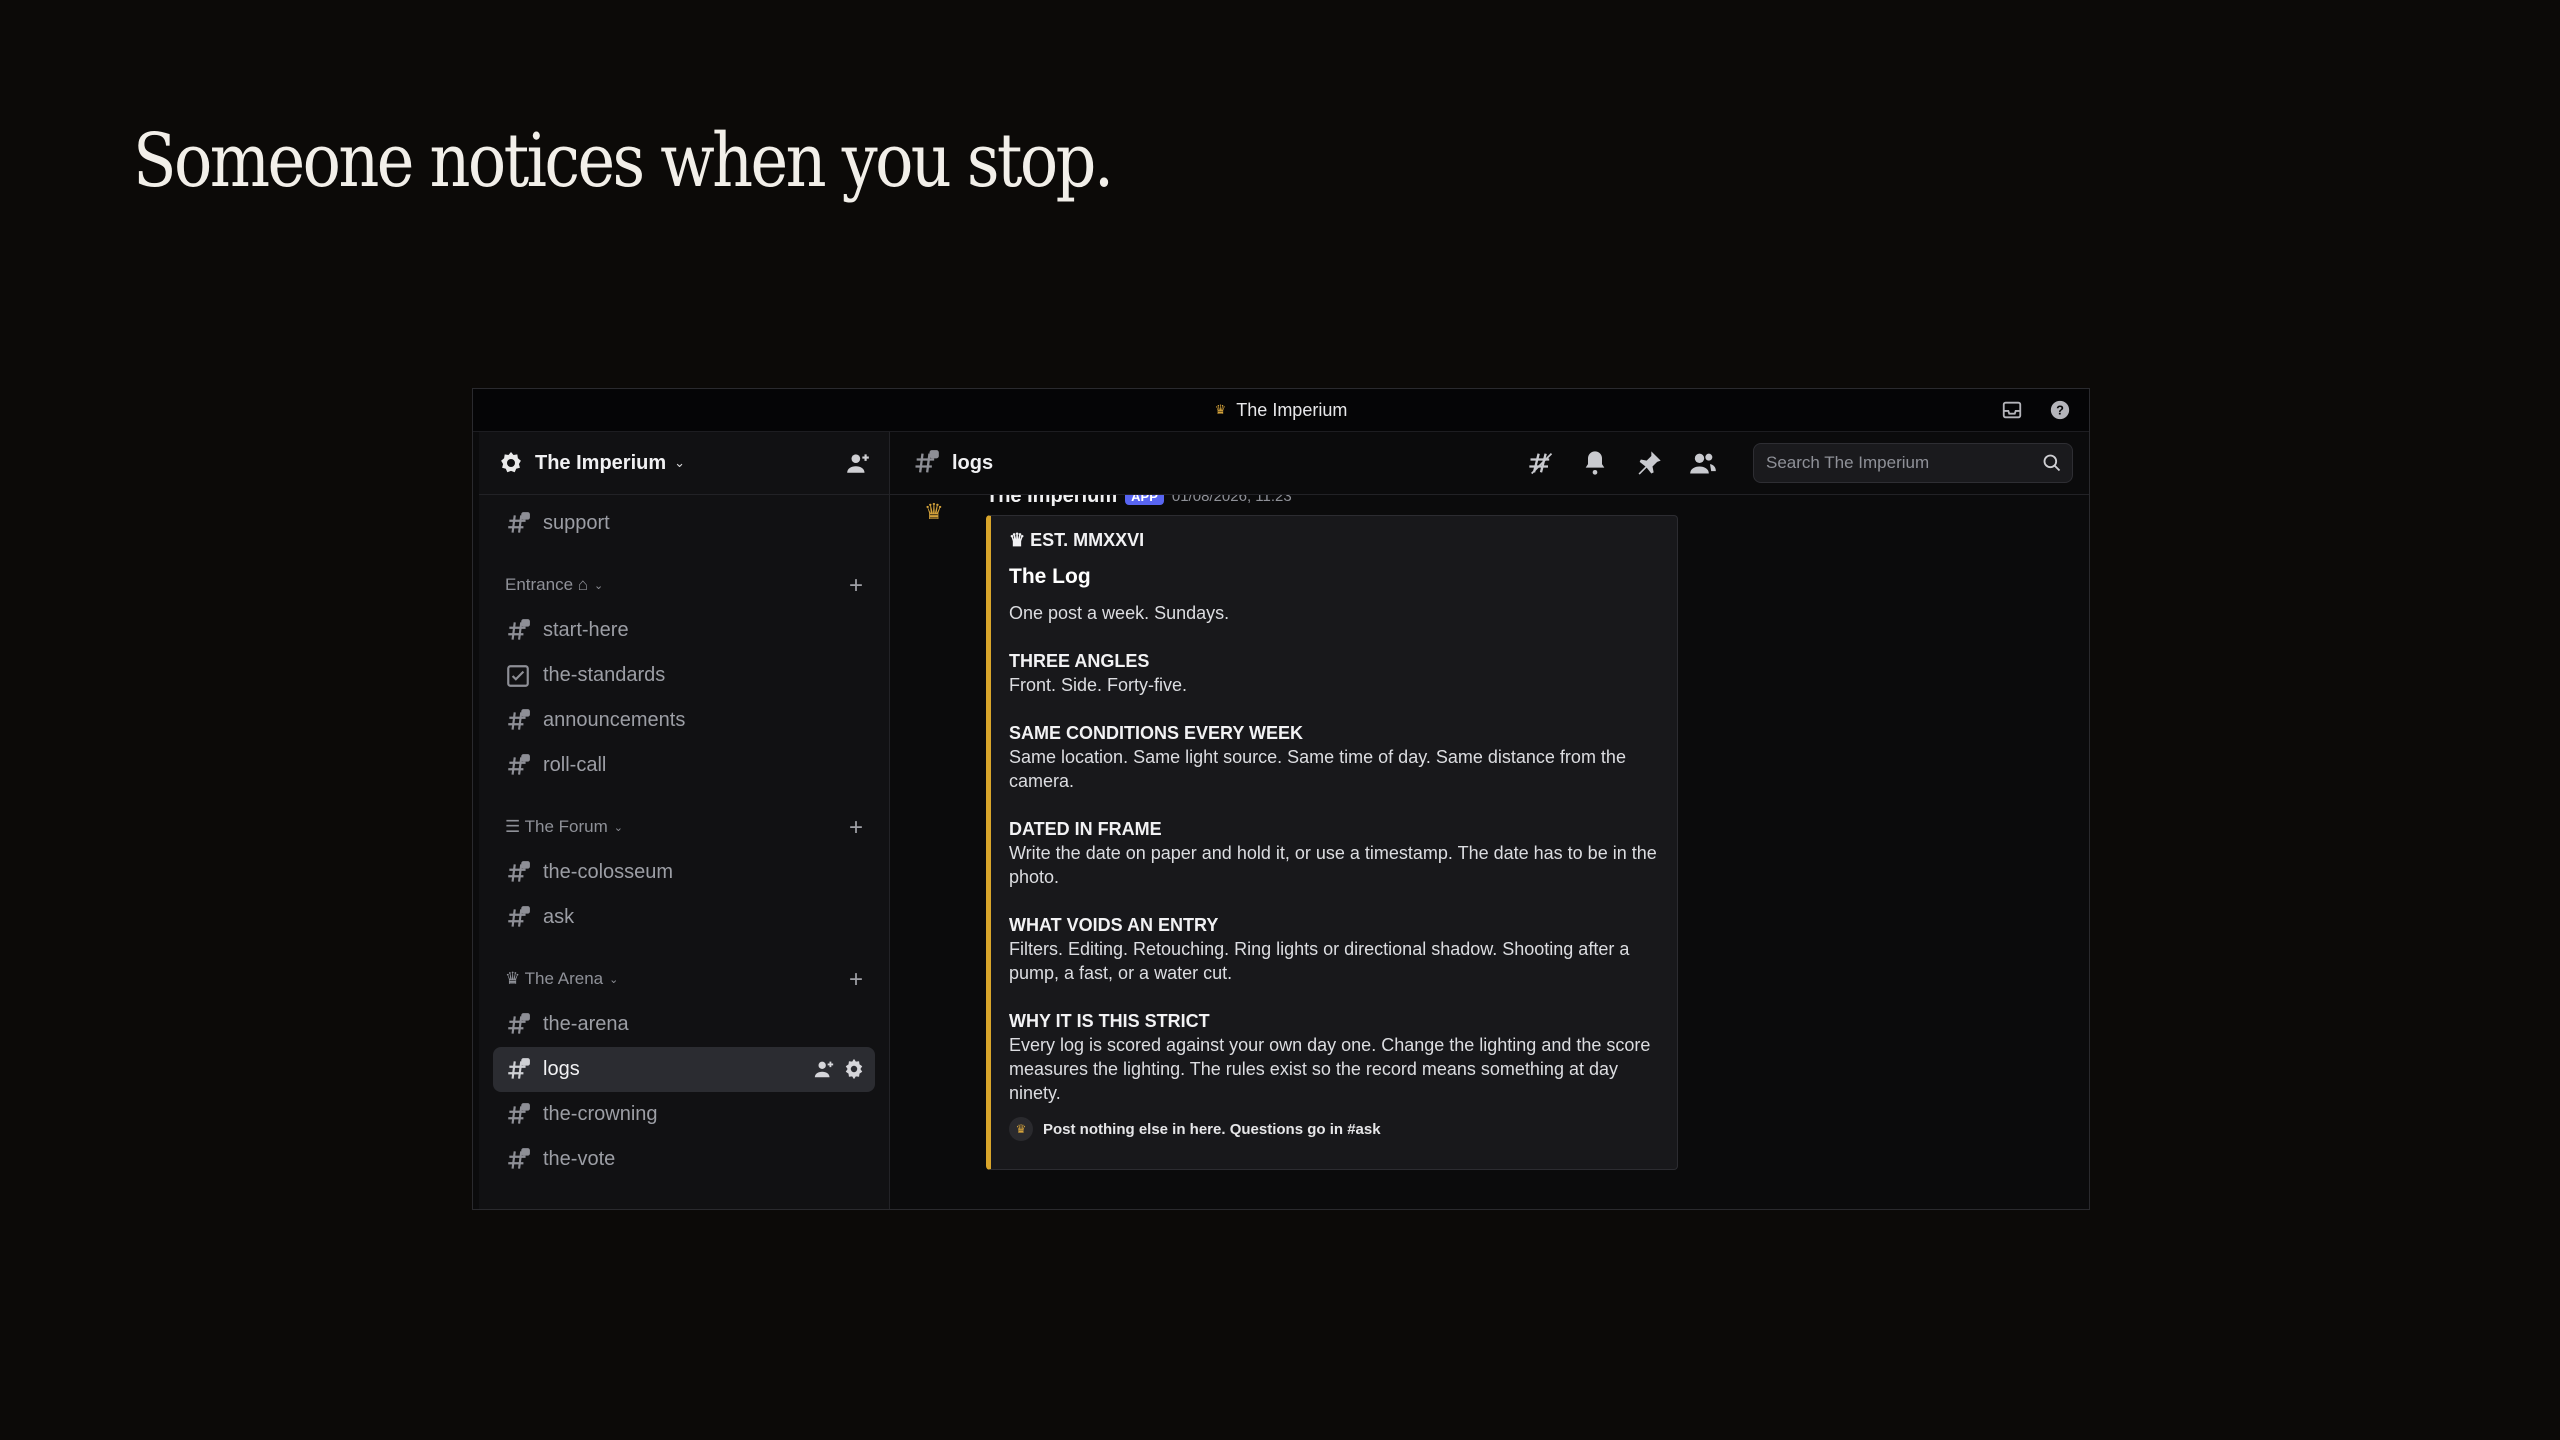 The height and width of the screenshot is (1440, 2560). What do you see at coordinates (547, 584) in the screenshot?
I see `category-label: Entrance ⌂` at bounding box center [547, 584].